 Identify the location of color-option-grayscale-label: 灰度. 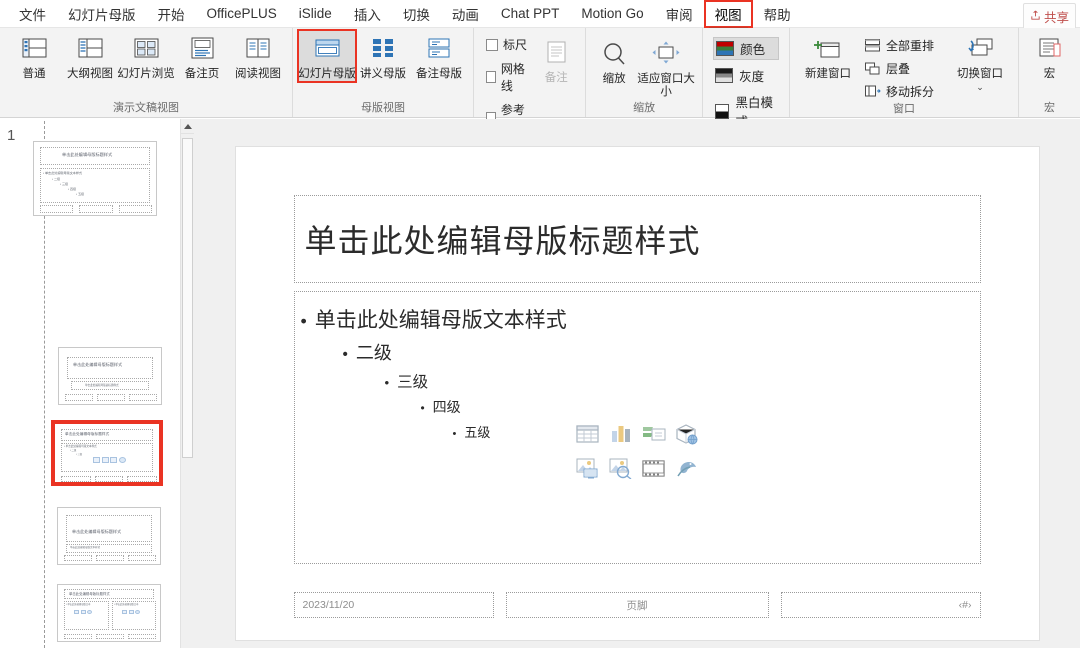
(752, 77).